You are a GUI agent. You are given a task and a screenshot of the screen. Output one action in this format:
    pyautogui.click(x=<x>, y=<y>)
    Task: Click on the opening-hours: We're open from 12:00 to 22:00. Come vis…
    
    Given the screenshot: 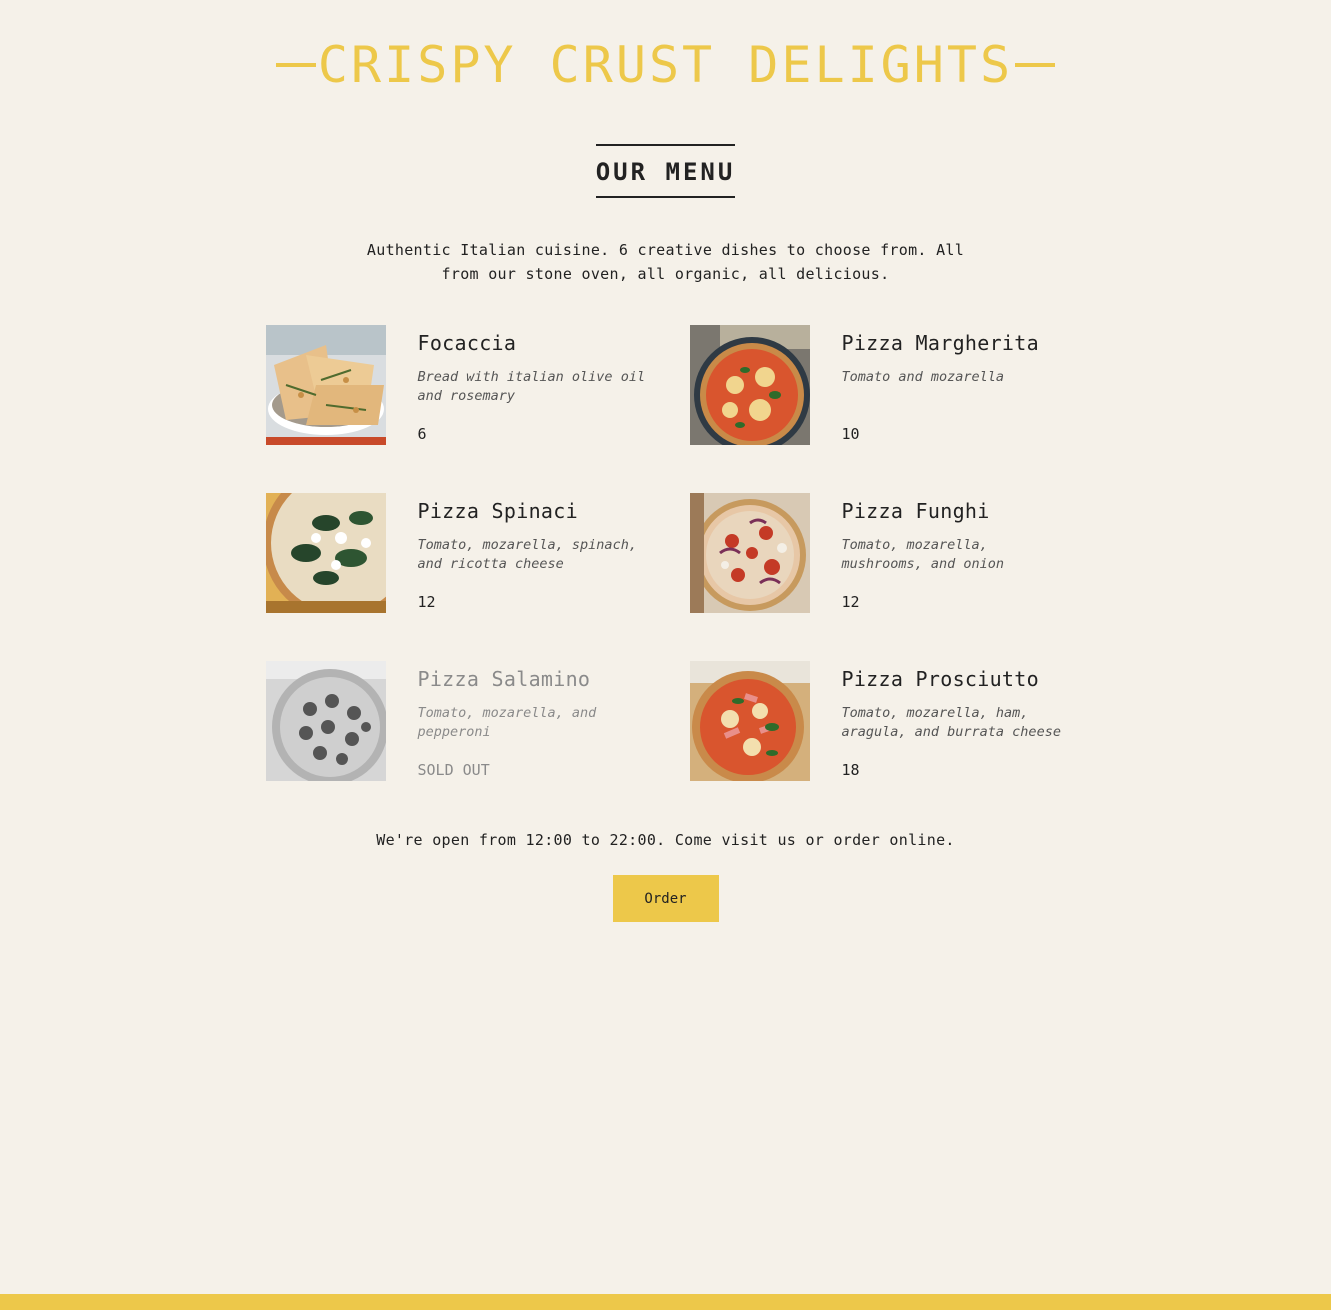 What is the action you would take?
    pyautogui.click(x=665, y=840)
    